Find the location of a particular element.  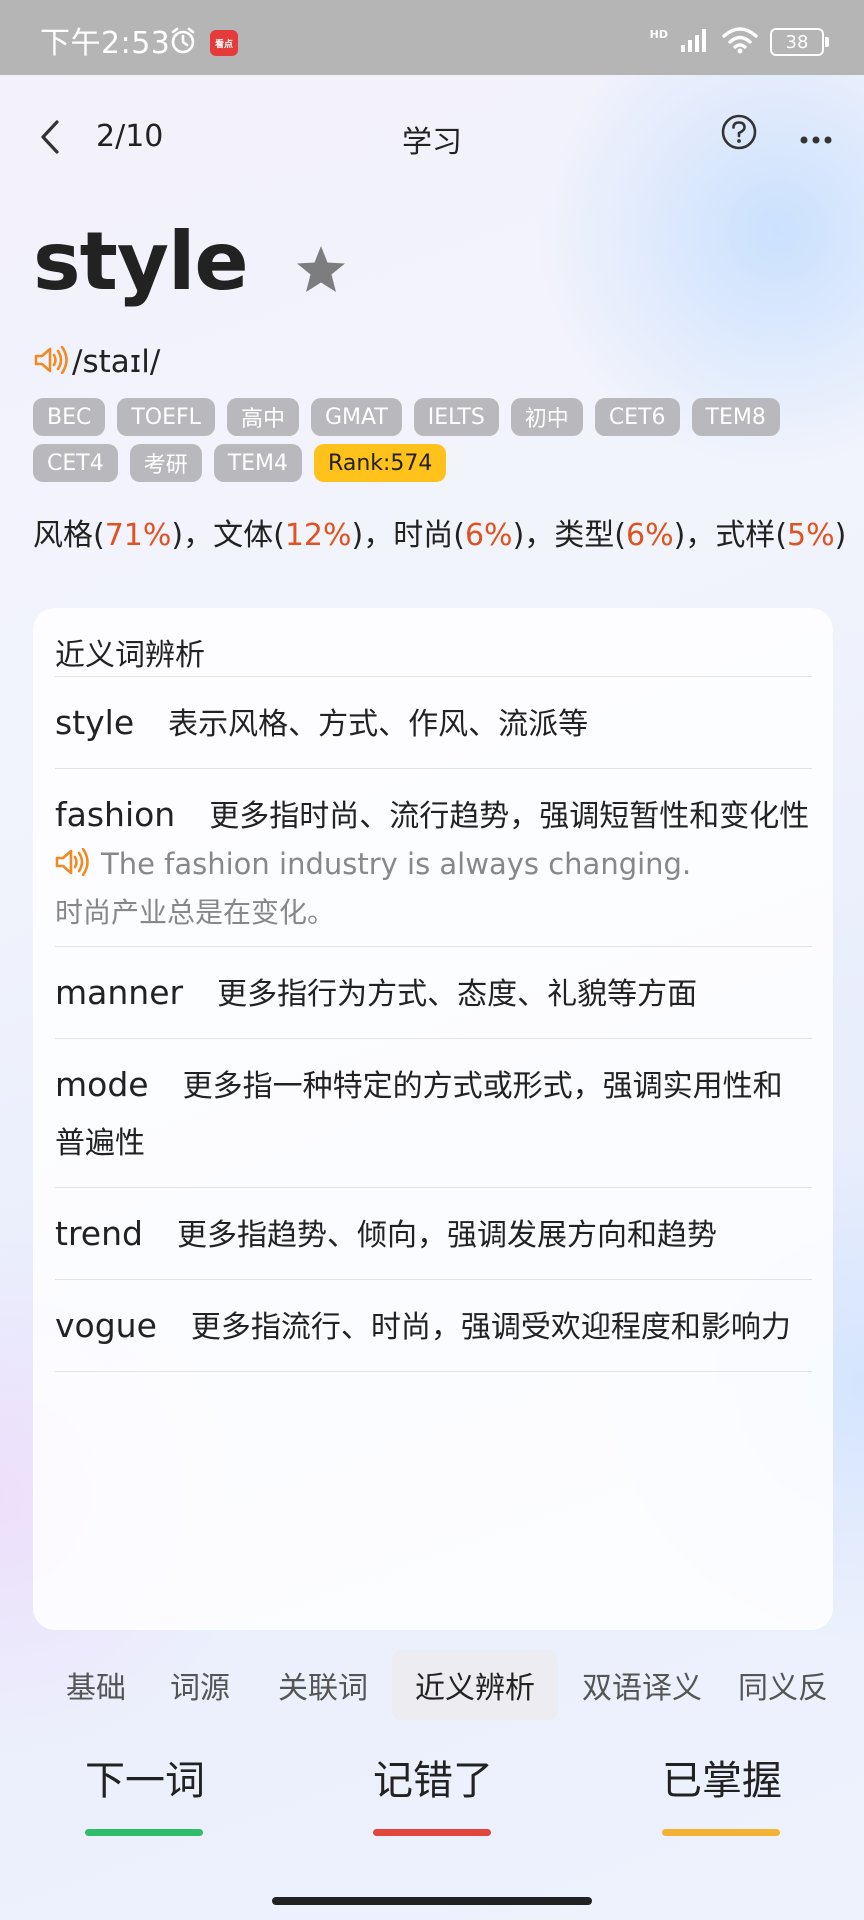

synonym-word: mode is located at coordinates (102, 1084).